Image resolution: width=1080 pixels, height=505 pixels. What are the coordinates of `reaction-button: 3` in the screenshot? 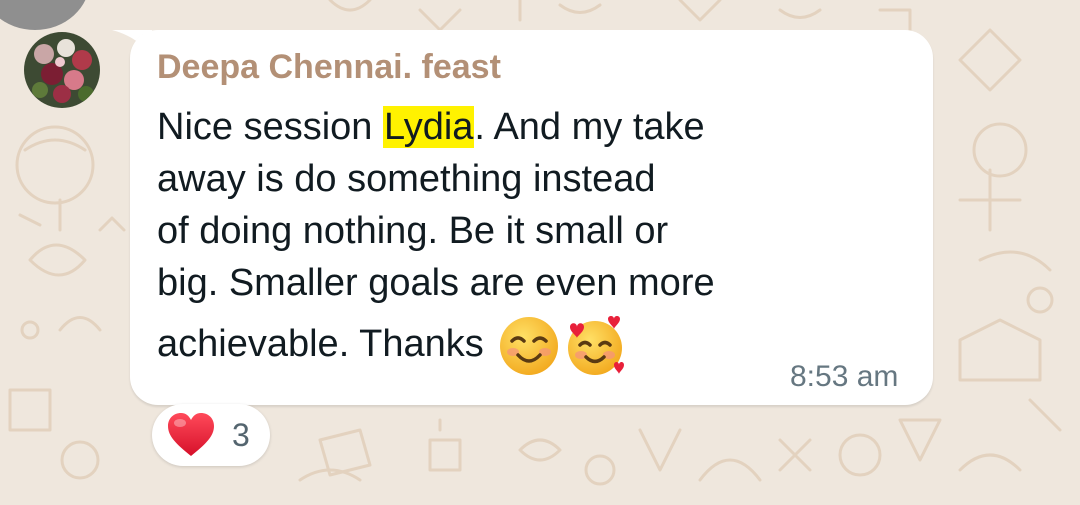 It's located at (211, 435).